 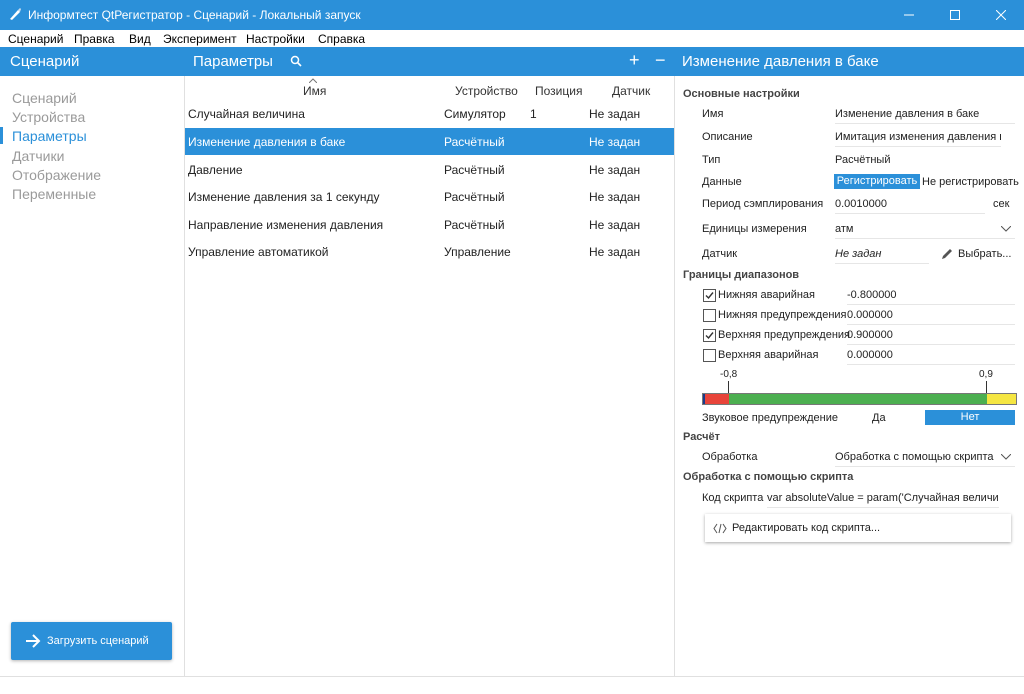 What do you see at coordinates (925, 116) in the screenshot?
I see `name-field: Изменение давления в баке` at bounding box center [925, 116].